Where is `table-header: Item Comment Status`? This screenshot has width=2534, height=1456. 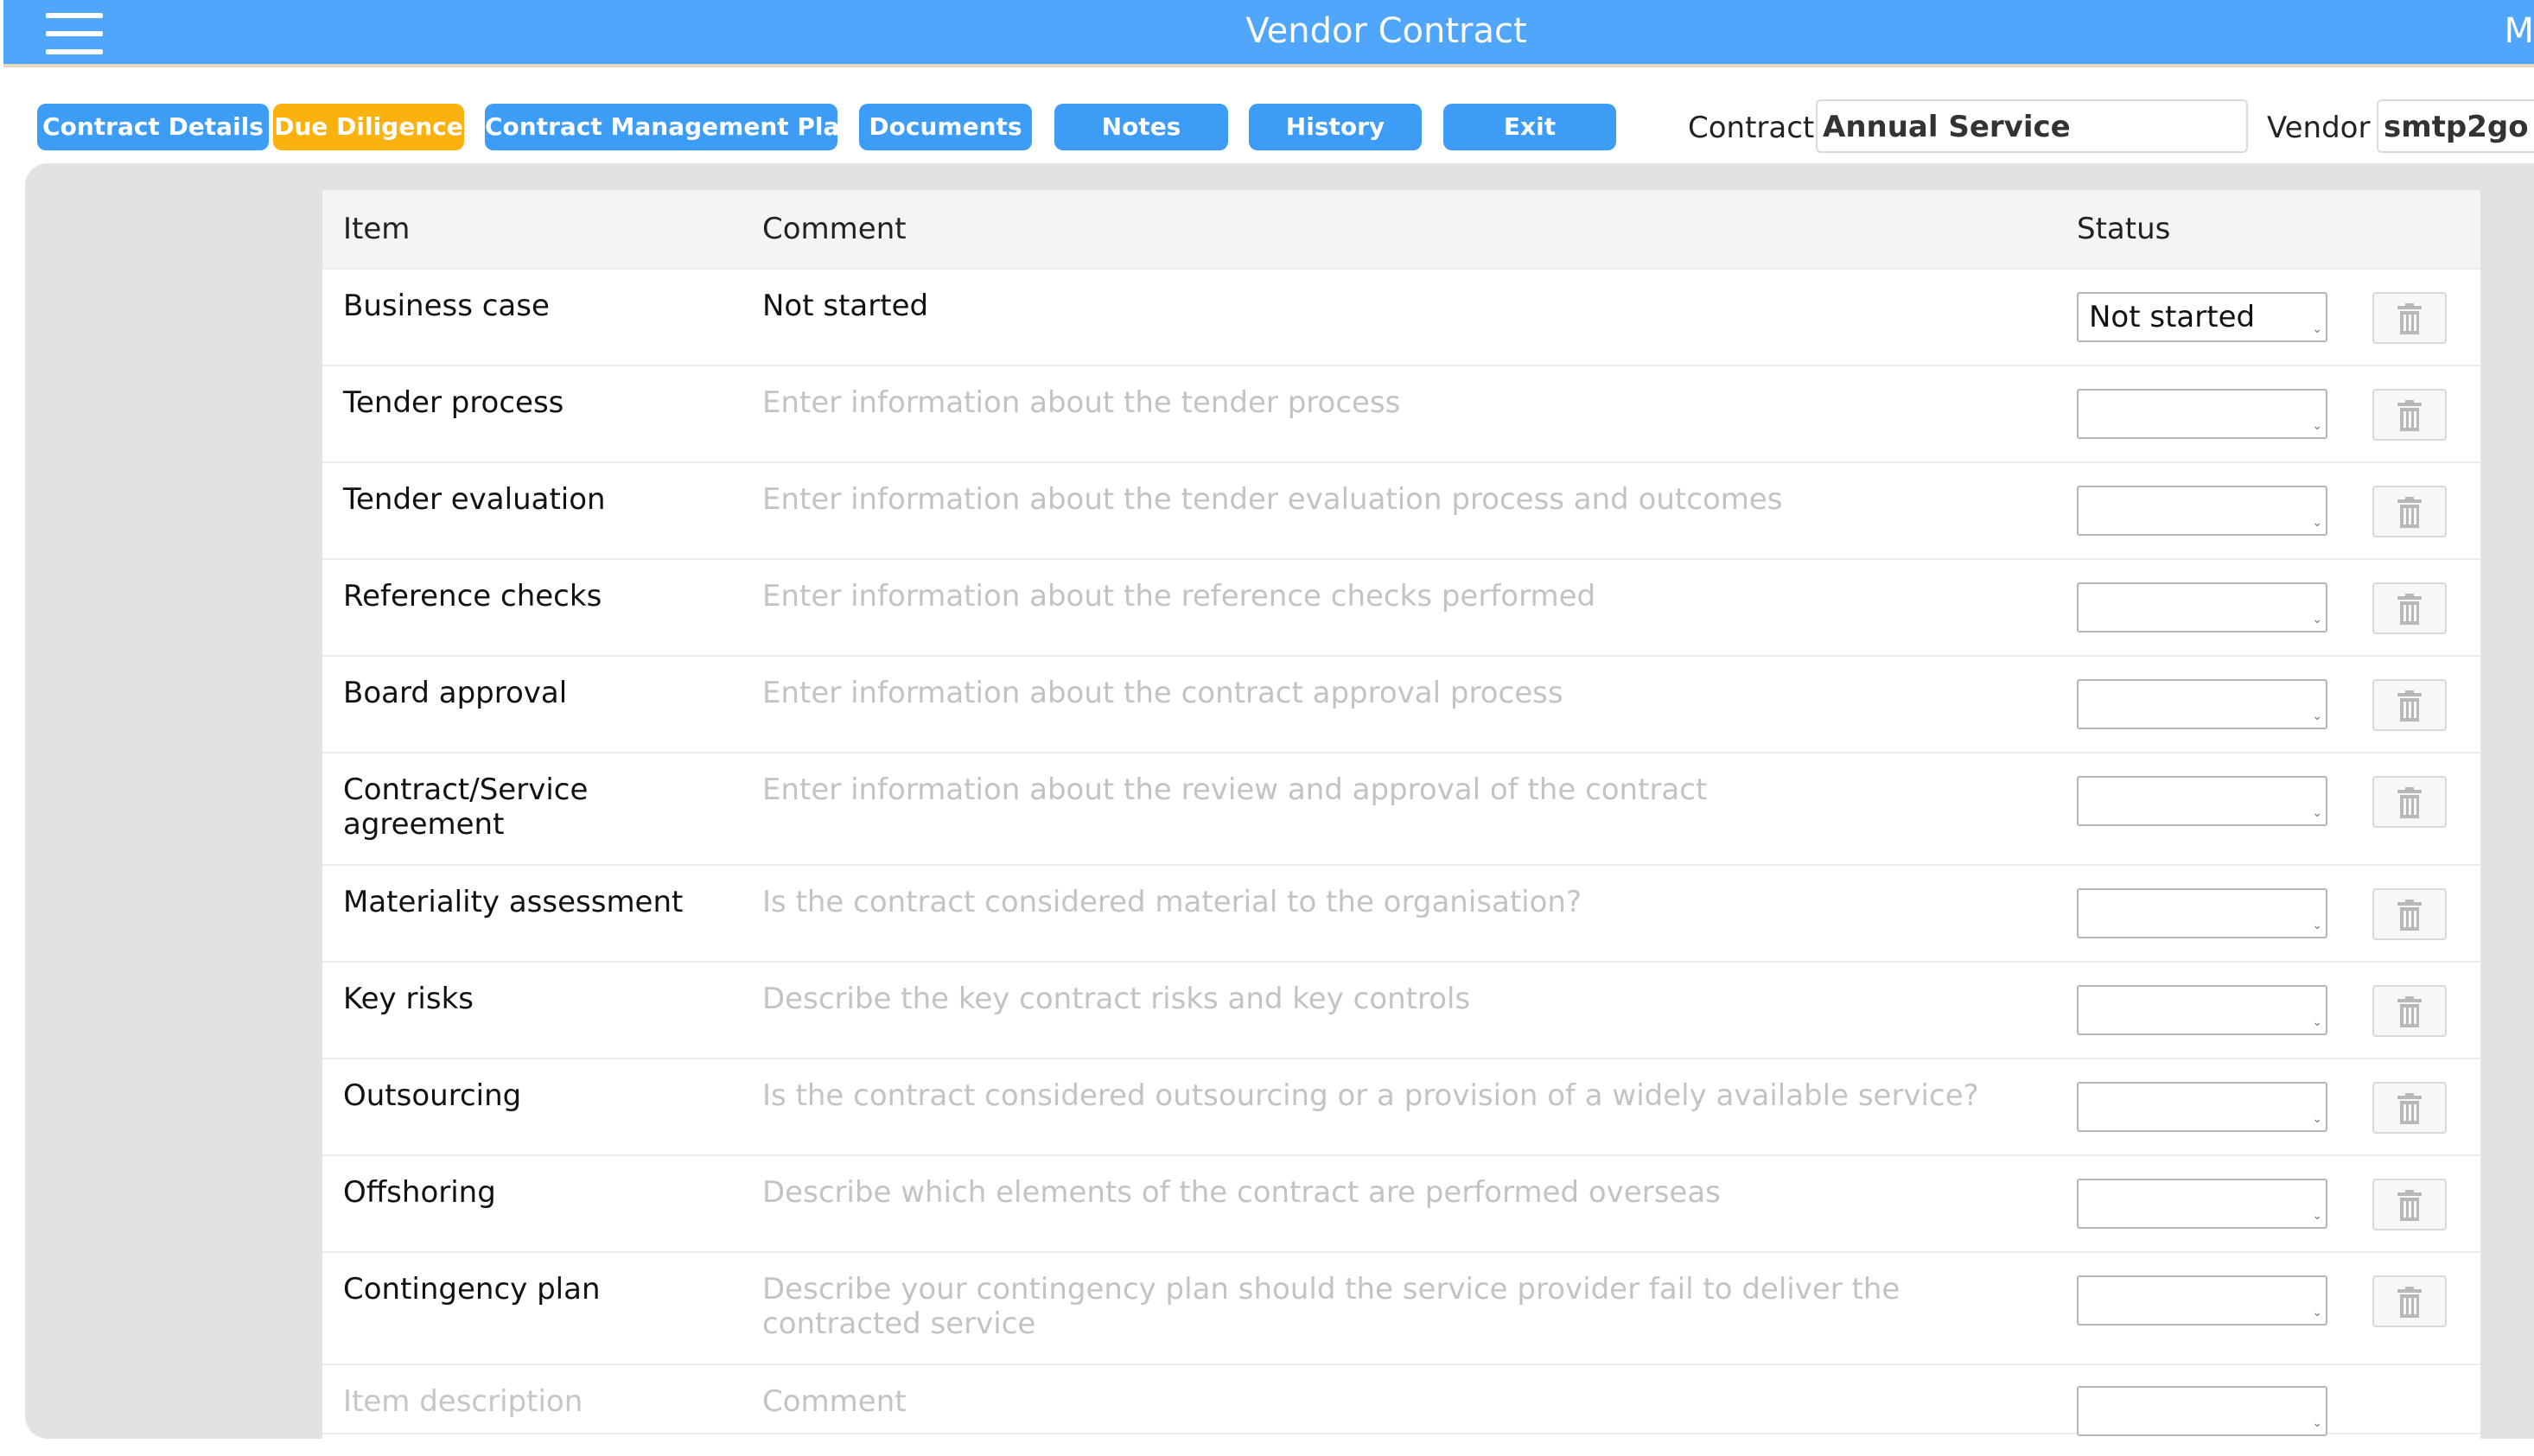
table-header: Item Comment Status is located at coordinates (1401, 230).